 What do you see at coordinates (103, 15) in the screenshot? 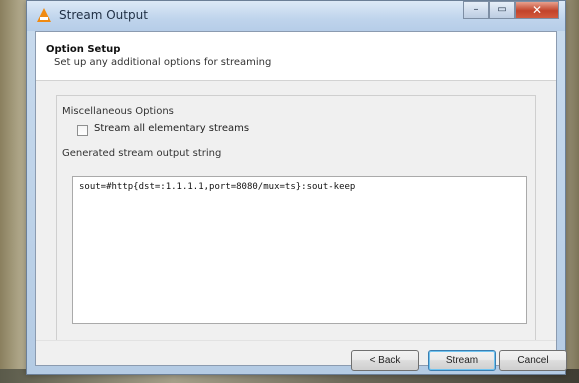
I see `window-title: Stream Output` at bounding box center [103, 15].